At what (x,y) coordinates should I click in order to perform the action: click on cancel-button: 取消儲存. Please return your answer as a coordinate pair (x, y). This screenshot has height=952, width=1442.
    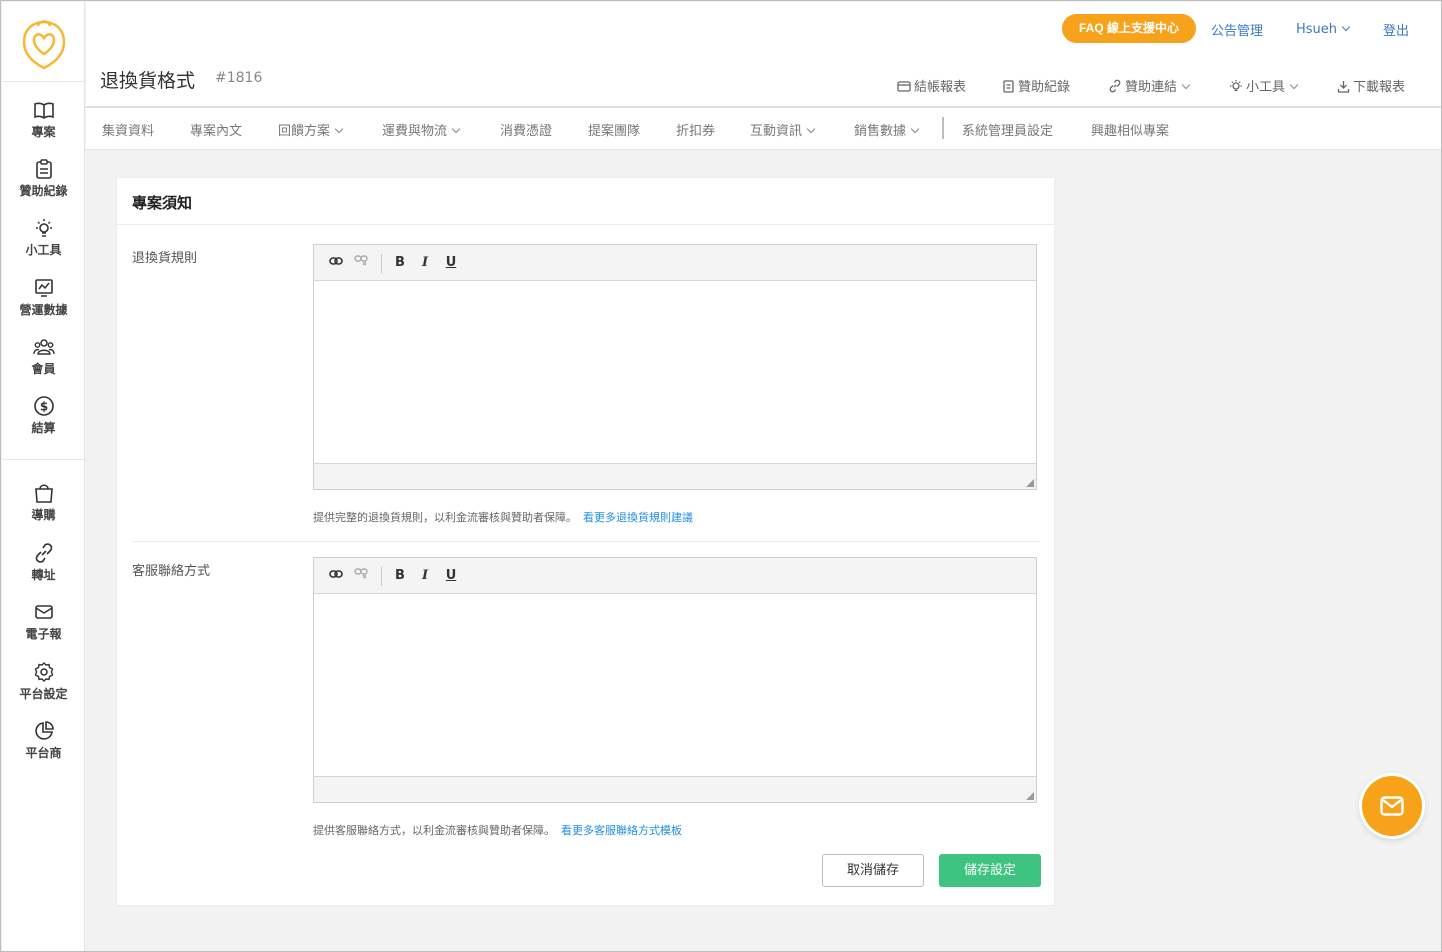
    Looking at the image, I should click on (873, 870).